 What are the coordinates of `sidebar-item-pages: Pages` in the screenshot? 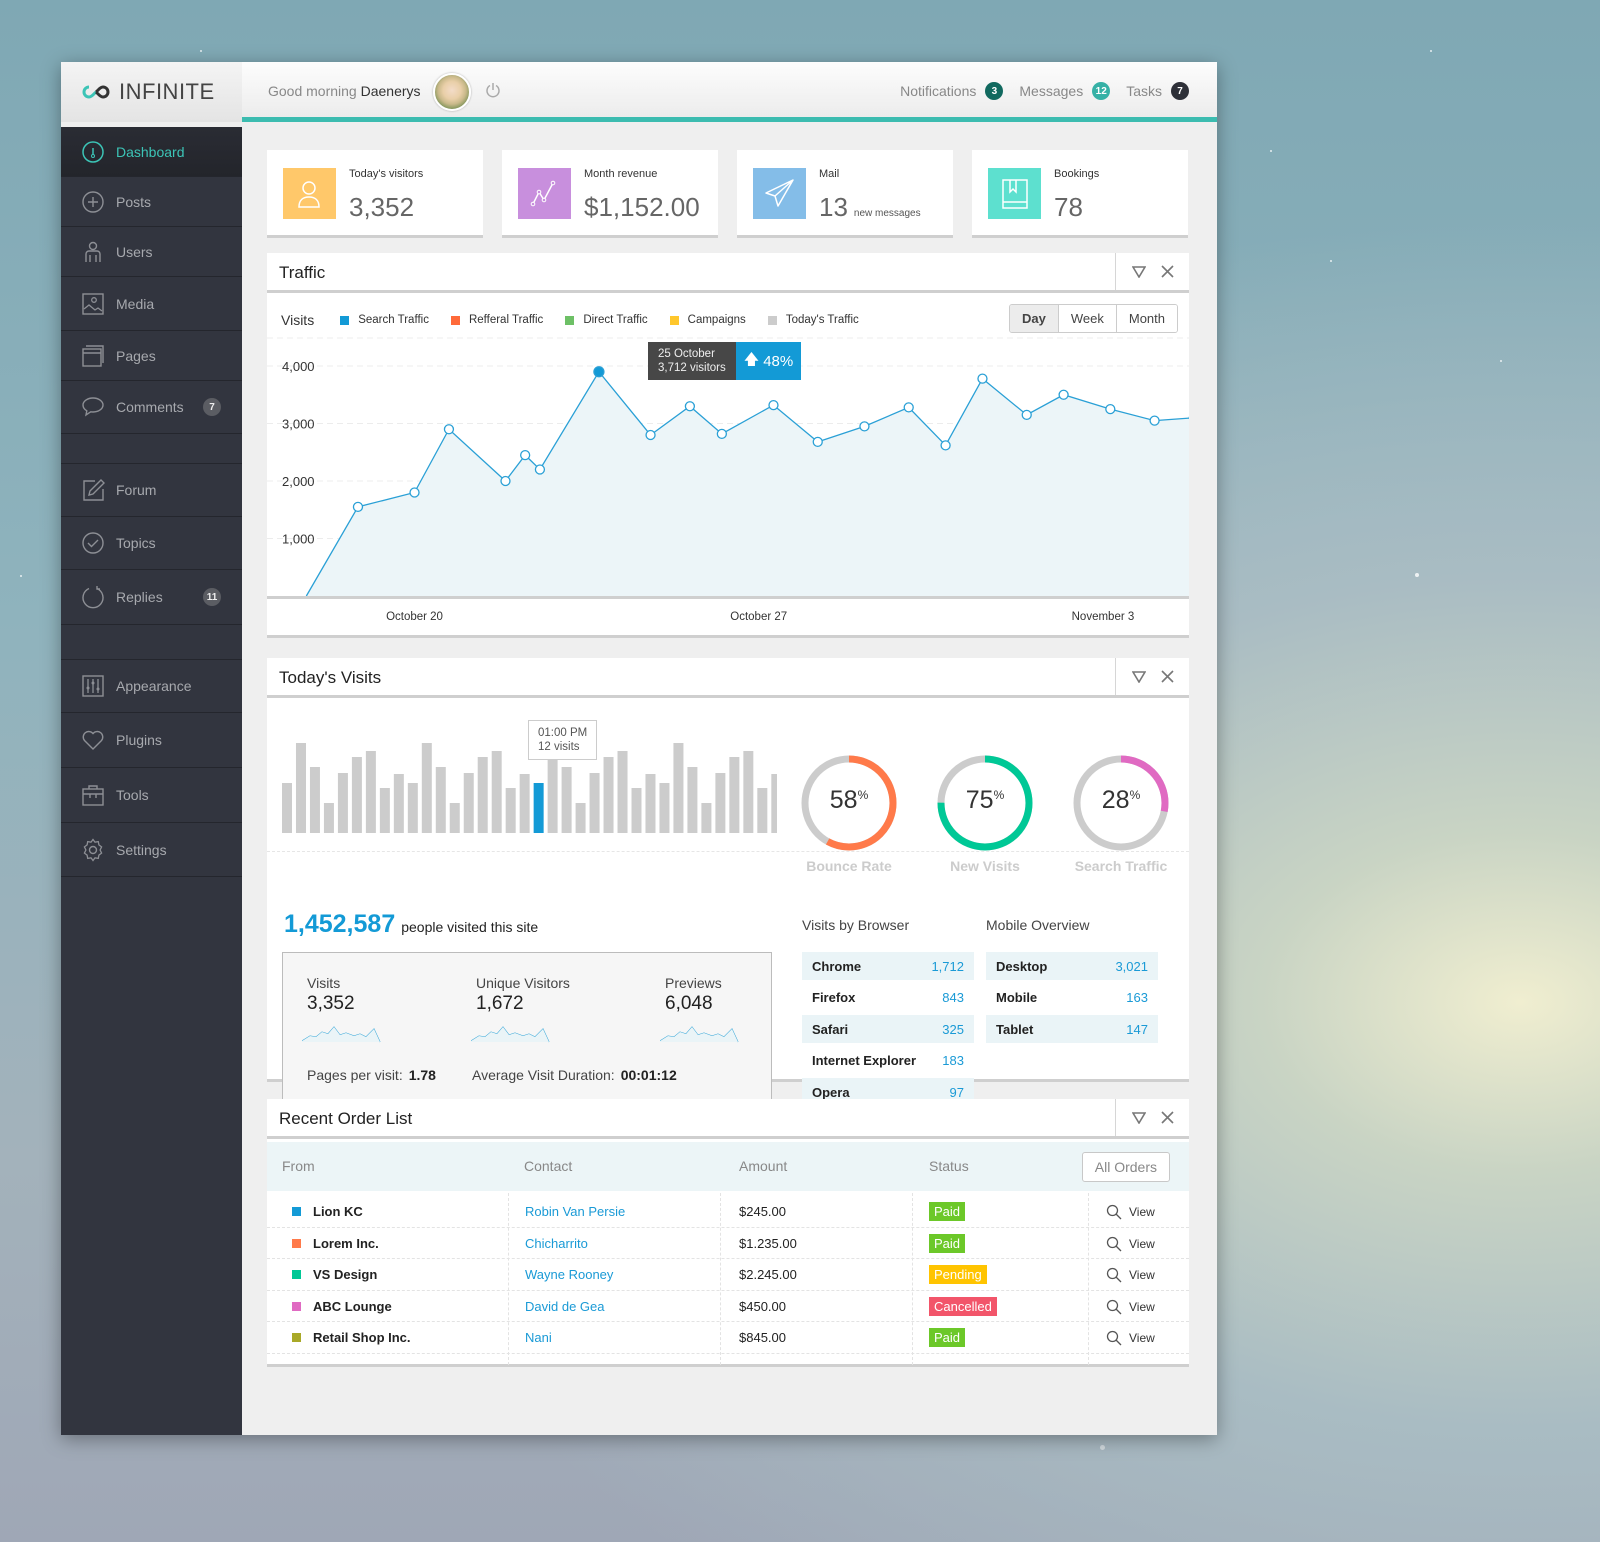 It's located at (151, 356).